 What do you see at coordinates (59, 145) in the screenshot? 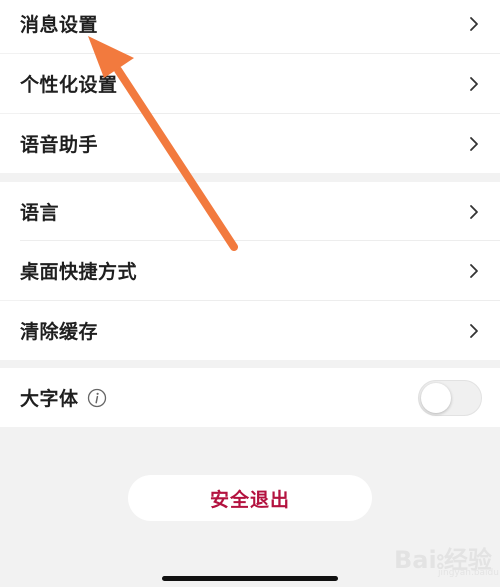
I see `menu-item-label: 语音助手` at bounding box center [59, 145].